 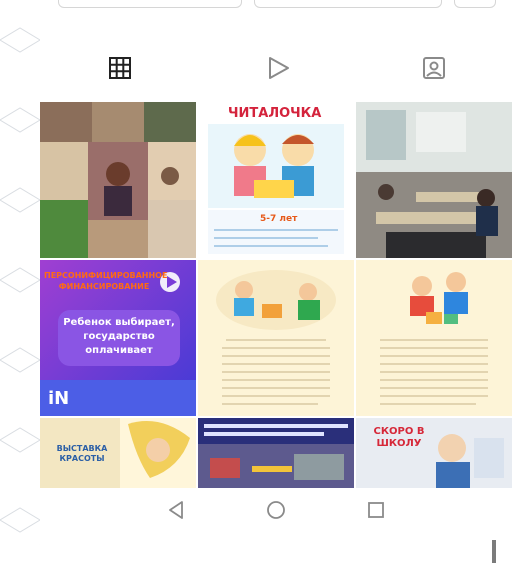 I want to click on post-logo-text: iN, so click(x=59, y=398).